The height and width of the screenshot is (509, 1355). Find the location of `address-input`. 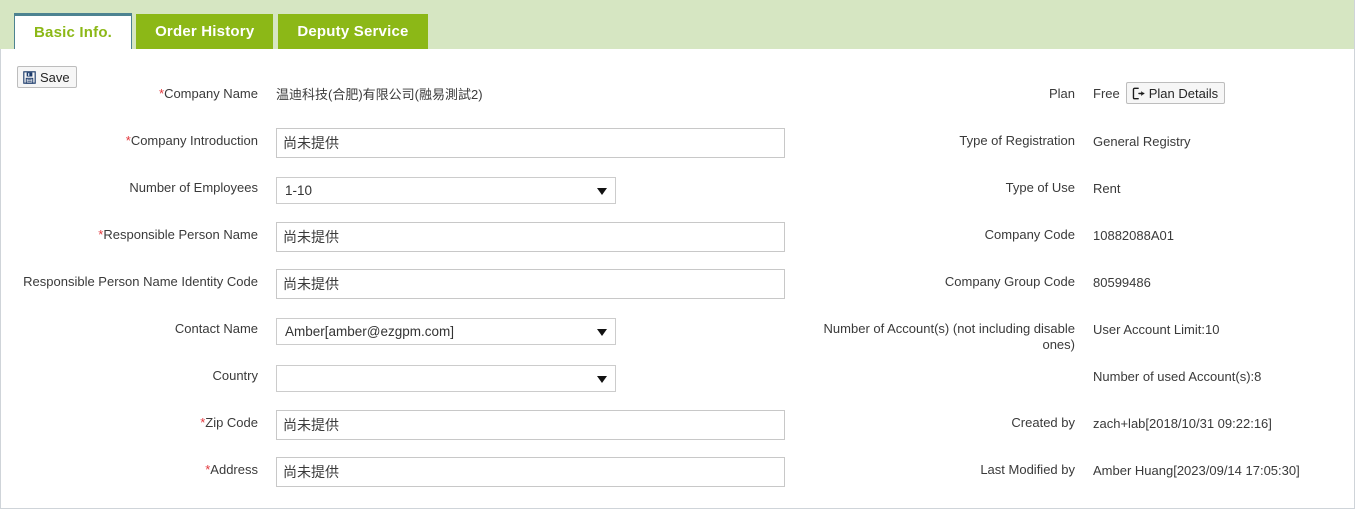

address-input is located at coordinates (530, 472).